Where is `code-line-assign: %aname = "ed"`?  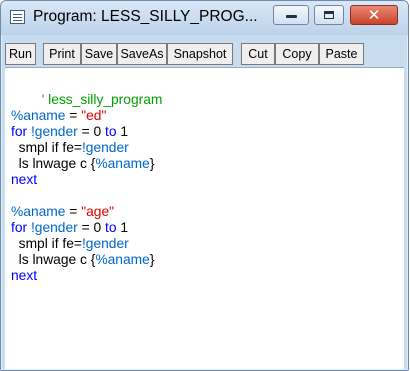 code-line-assign: %aname = "ed" is located at coordinates (86, 116).